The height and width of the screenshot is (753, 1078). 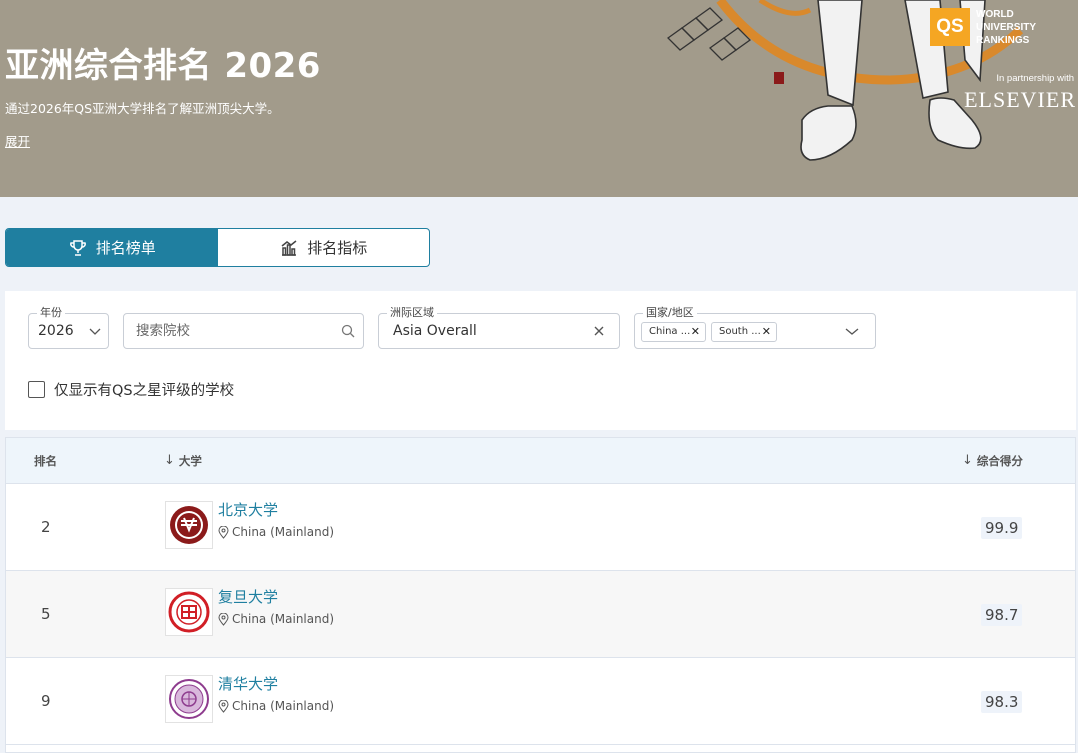 What do you see at coordinates (189, 699) in the screenshot?
I see `tsinghua-seal-icon` at bounding box center [189, 699].